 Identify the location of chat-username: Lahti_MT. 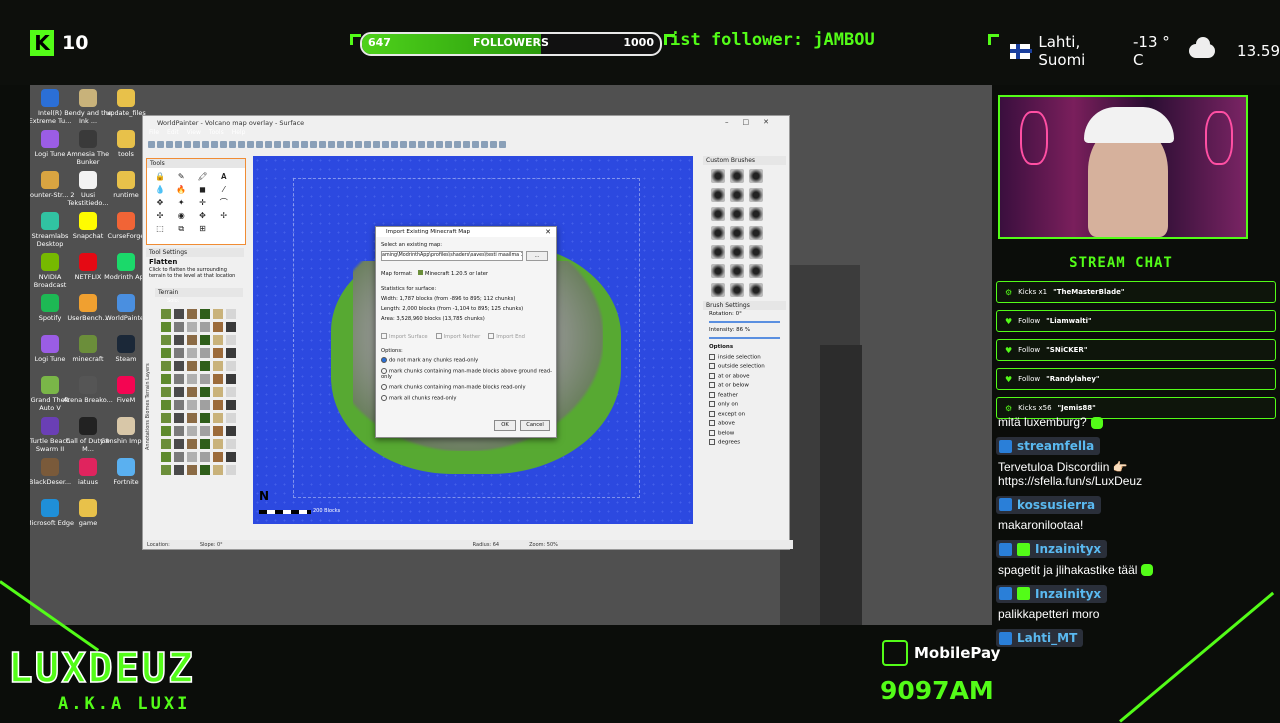
(1040, 638).